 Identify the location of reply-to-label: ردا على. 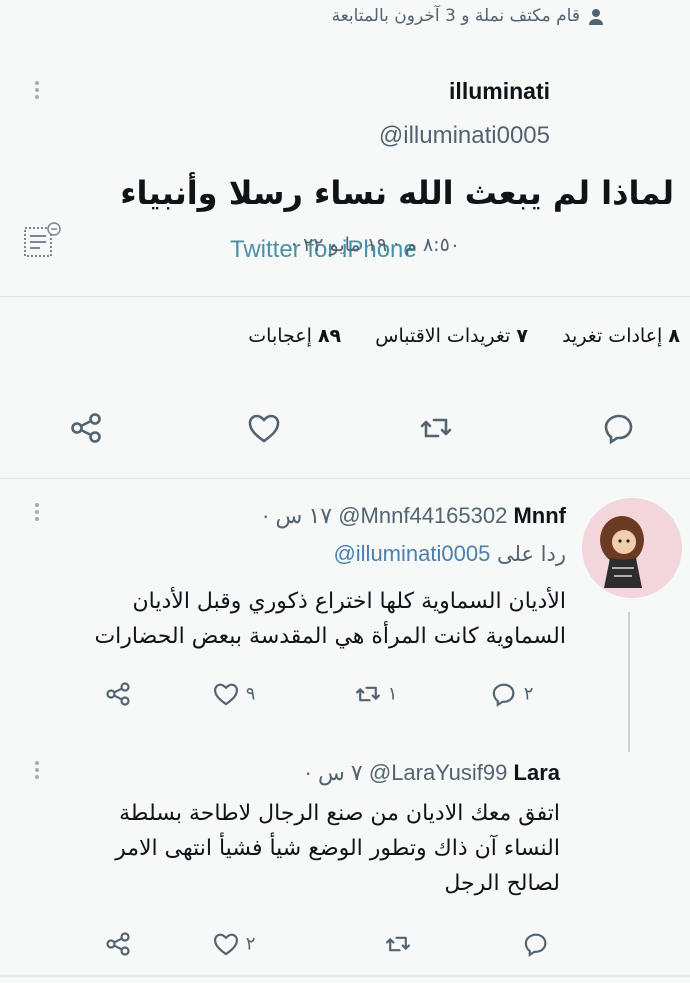
(531, 554).